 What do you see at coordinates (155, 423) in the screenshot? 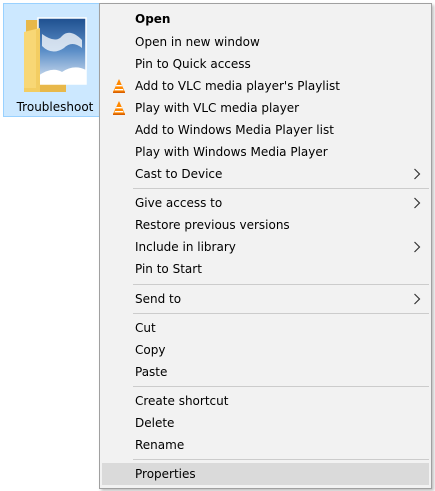
I see `menu-item-label: Delete` at bounding box center [155, 423].